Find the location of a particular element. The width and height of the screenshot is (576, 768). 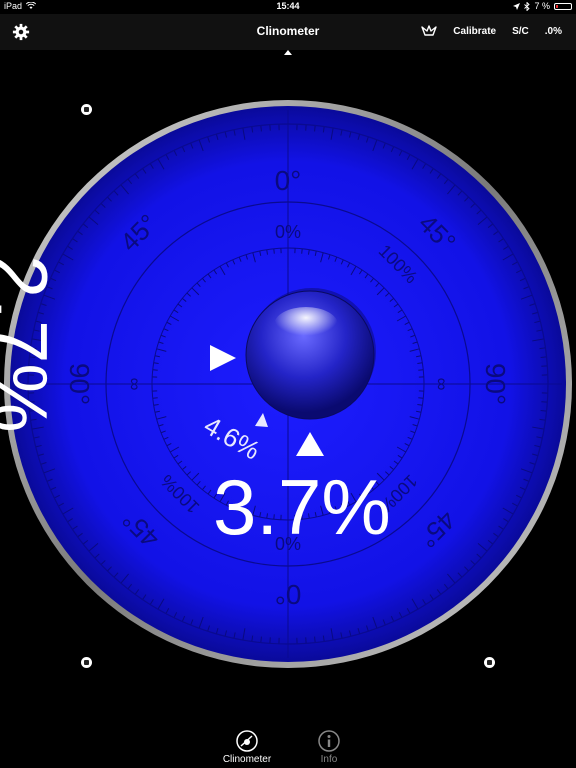

tab-bar: Clinometer Info is located at coordinates (288, 743).